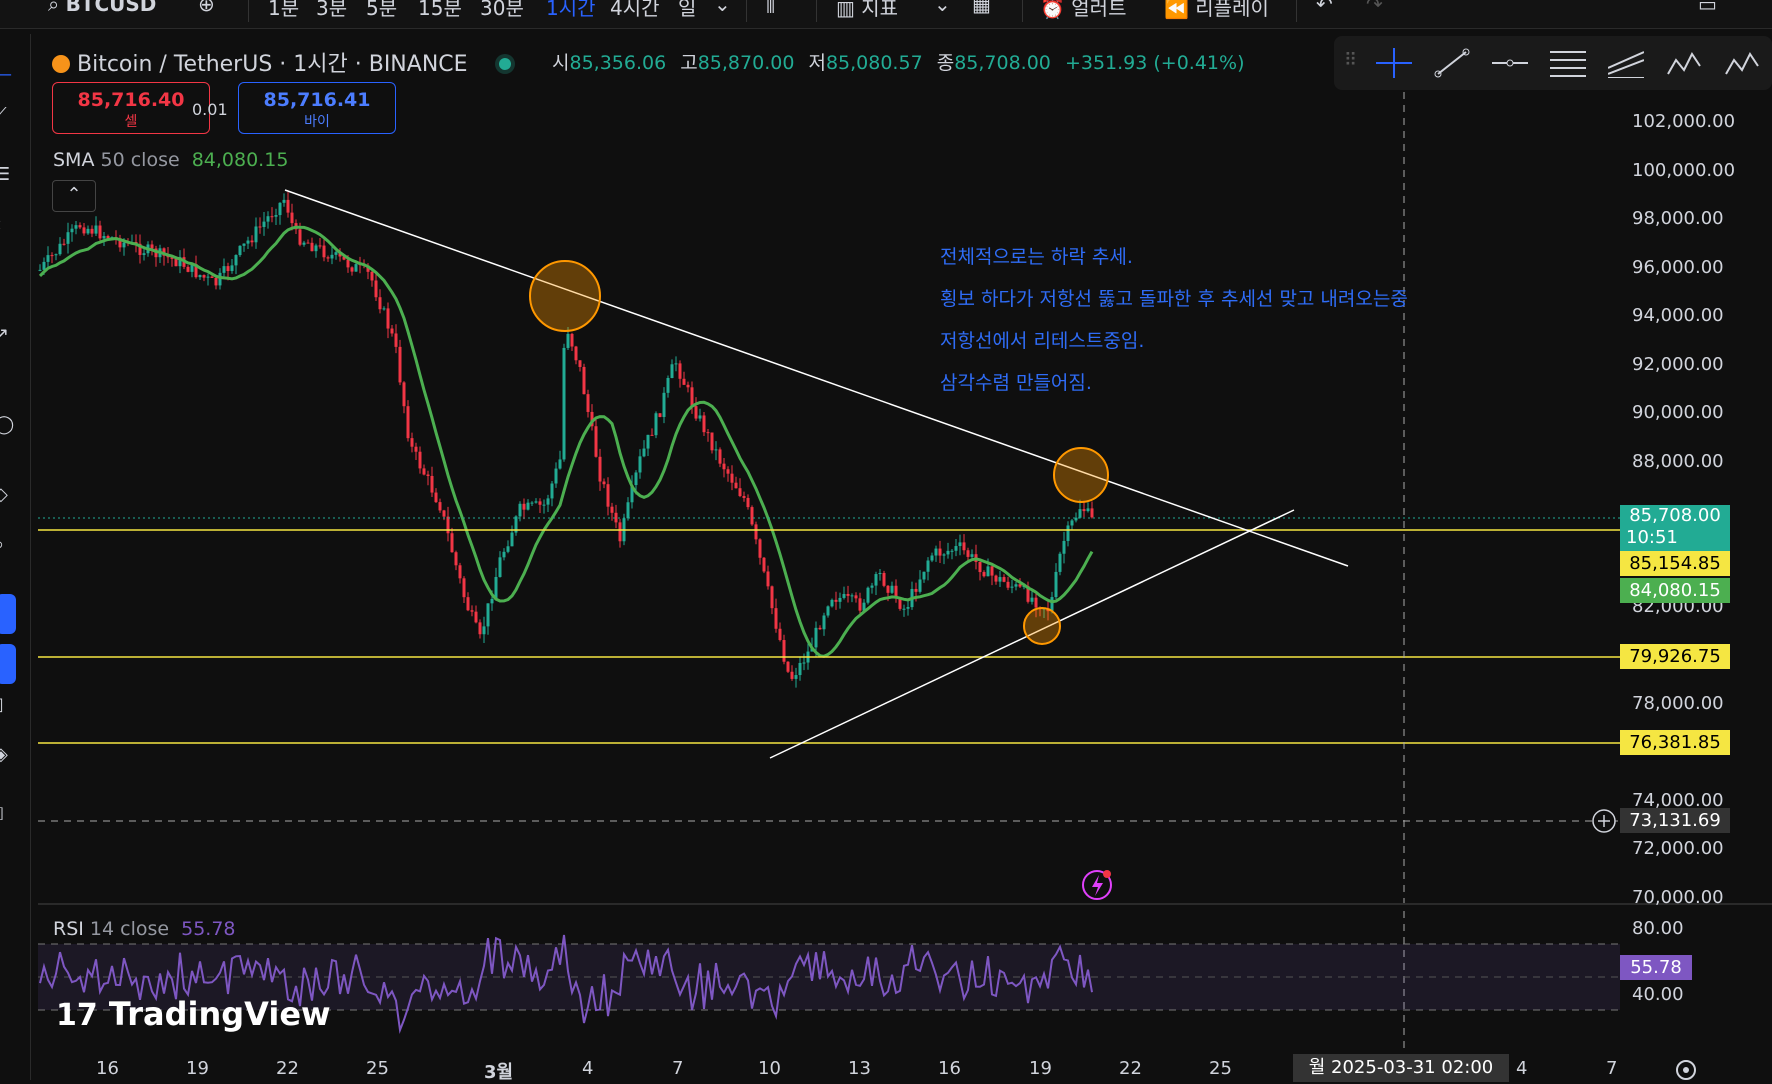  What do you see at coordinates (219, 1014) in the screenshot?
I see `brand-text: TradingView` at bounding box center [219, 1014].